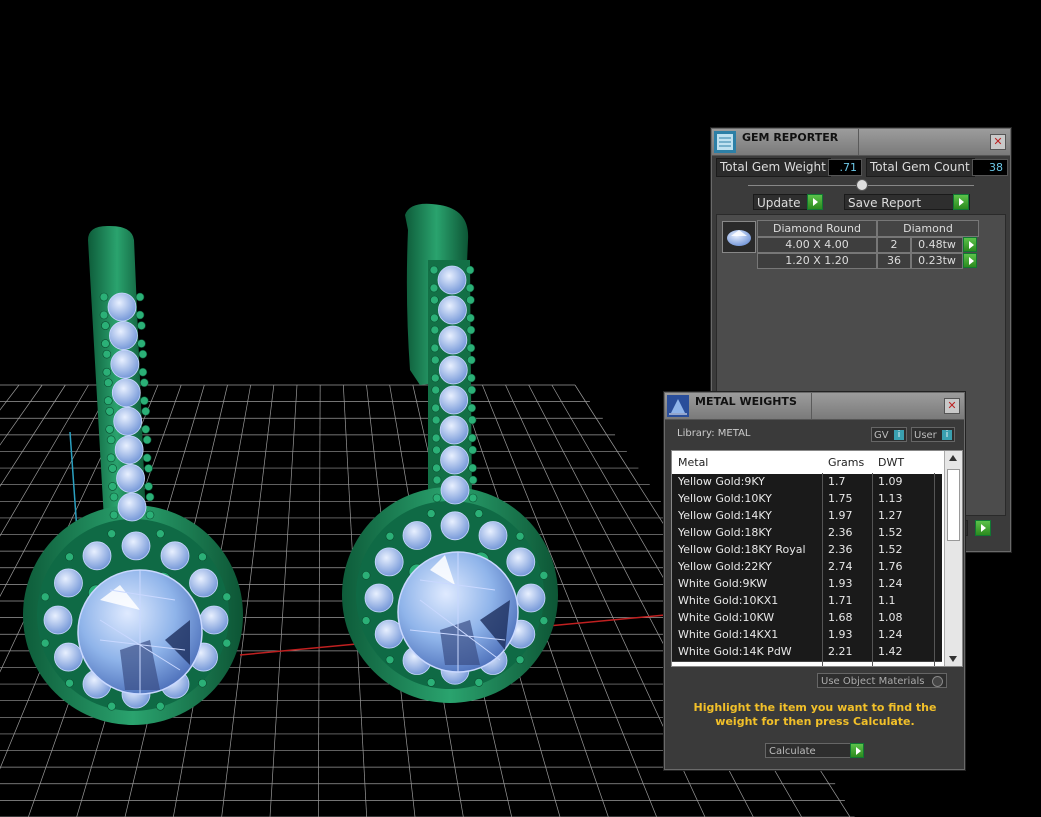  What do you see at coordinates (837, 481) in the screenshot?
I see `cell-grams: 1.7` at bounding box center [837, 481].